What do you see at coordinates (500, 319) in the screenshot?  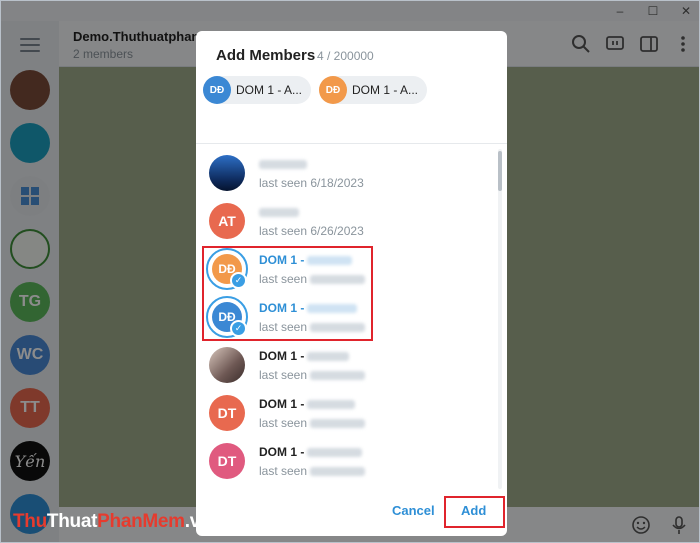 I see `scrollbar` at bounding box center [500, 319].